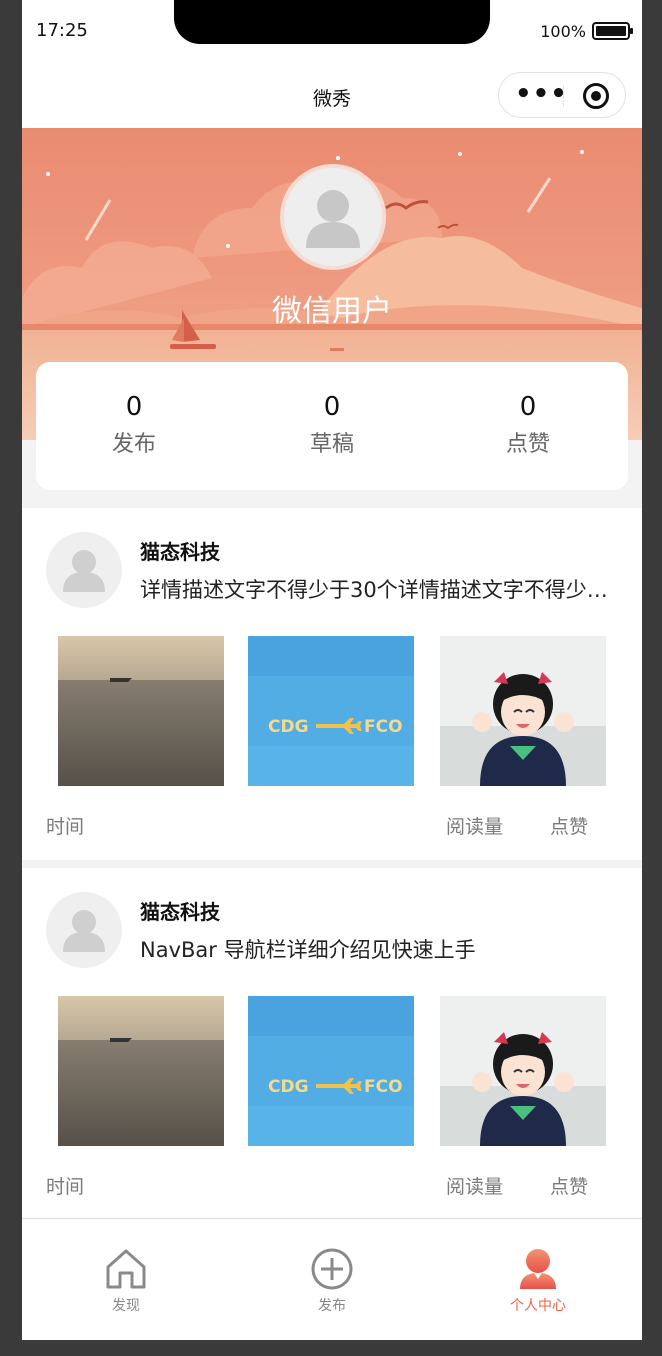  What do you see at coordinates (332, 95) in the screenshot?
I see `nav-bar: 微秀 •••` at bounding box center [332, 95].